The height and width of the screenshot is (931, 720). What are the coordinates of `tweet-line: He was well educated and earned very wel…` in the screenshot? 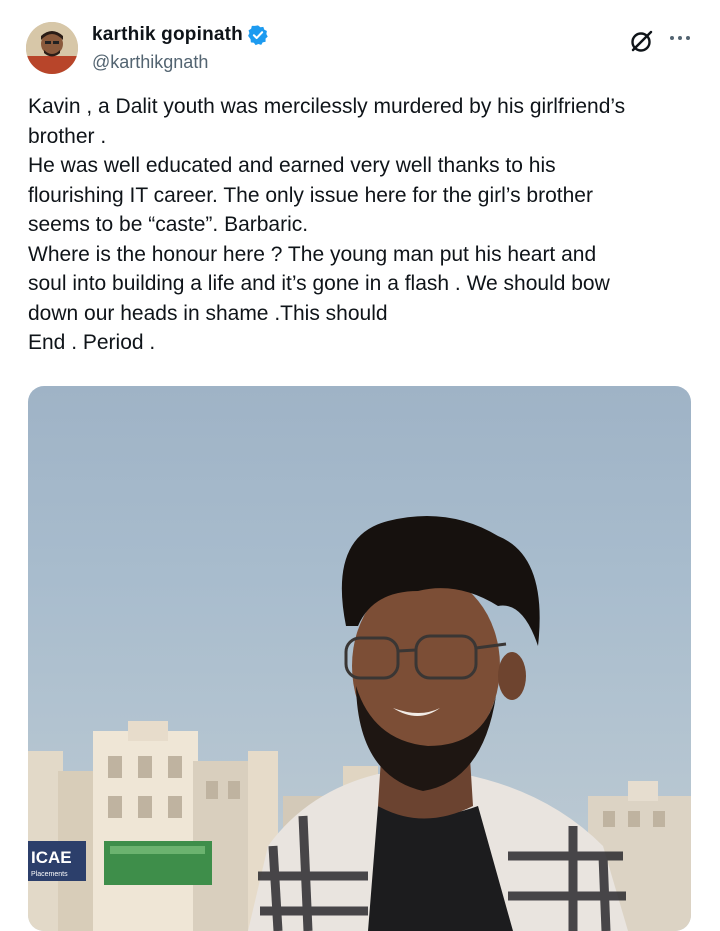 It's located at (292, 165).